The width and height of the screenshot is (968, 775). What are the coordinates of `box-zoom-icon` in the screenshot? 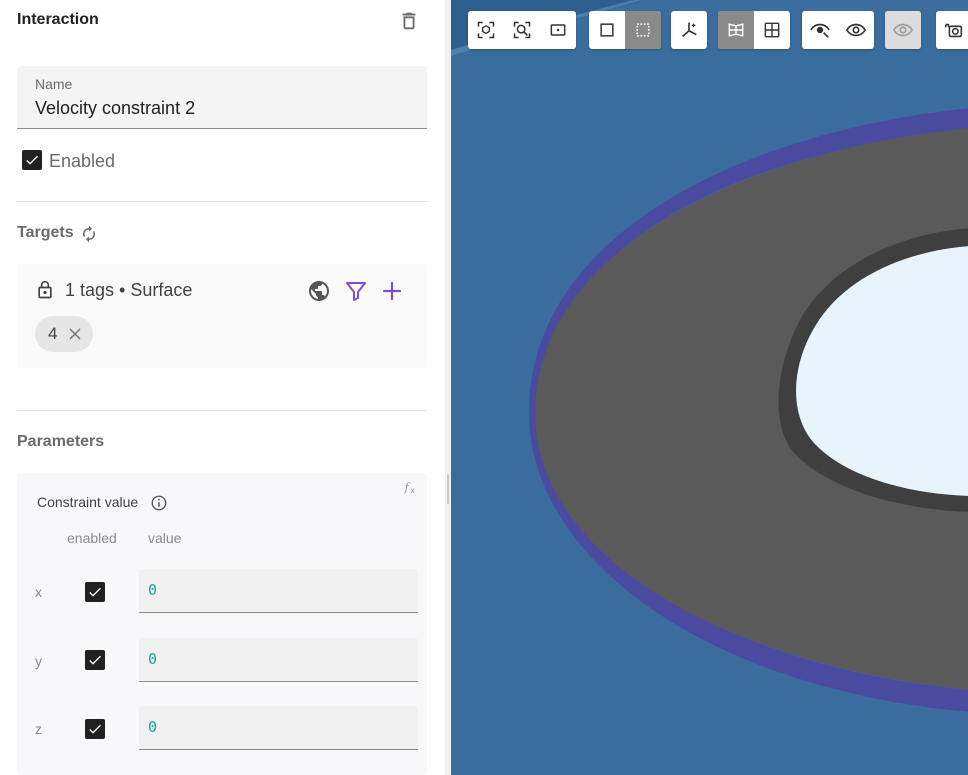 It's located at (558, 30).